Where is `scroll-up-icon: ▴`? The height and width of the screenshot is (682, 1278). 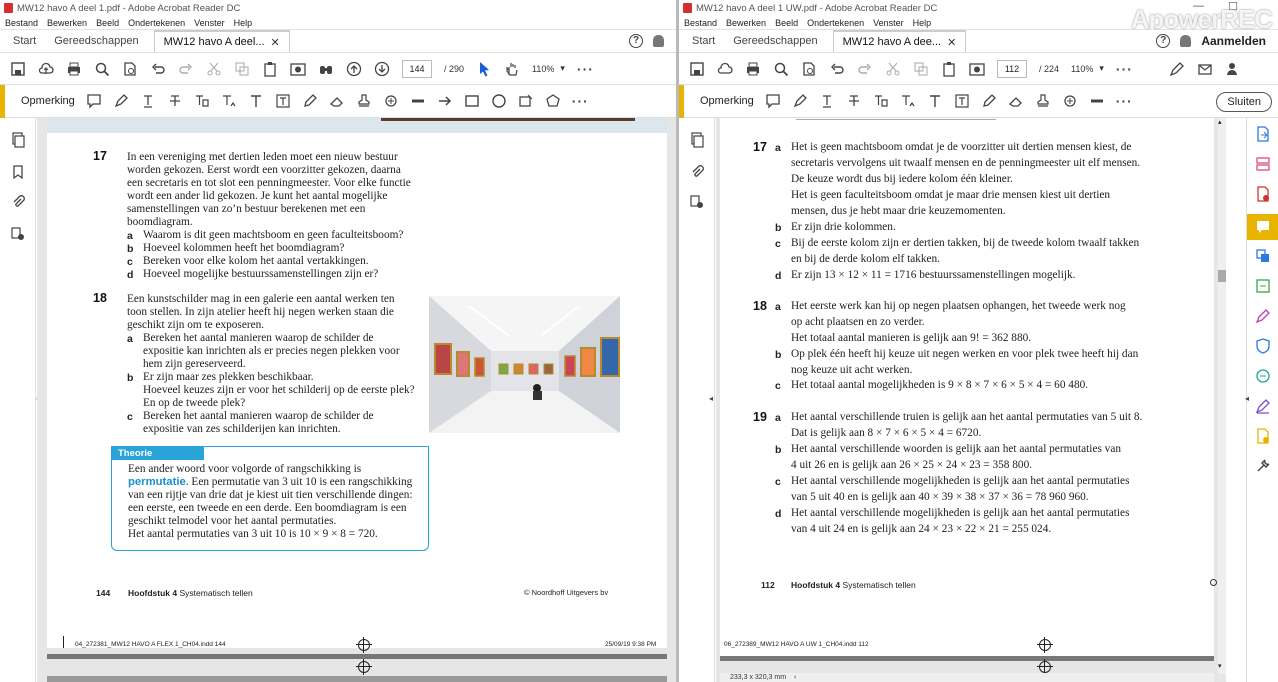
scroll-up-icon: ▴ is located at coordinates (1220, 122).